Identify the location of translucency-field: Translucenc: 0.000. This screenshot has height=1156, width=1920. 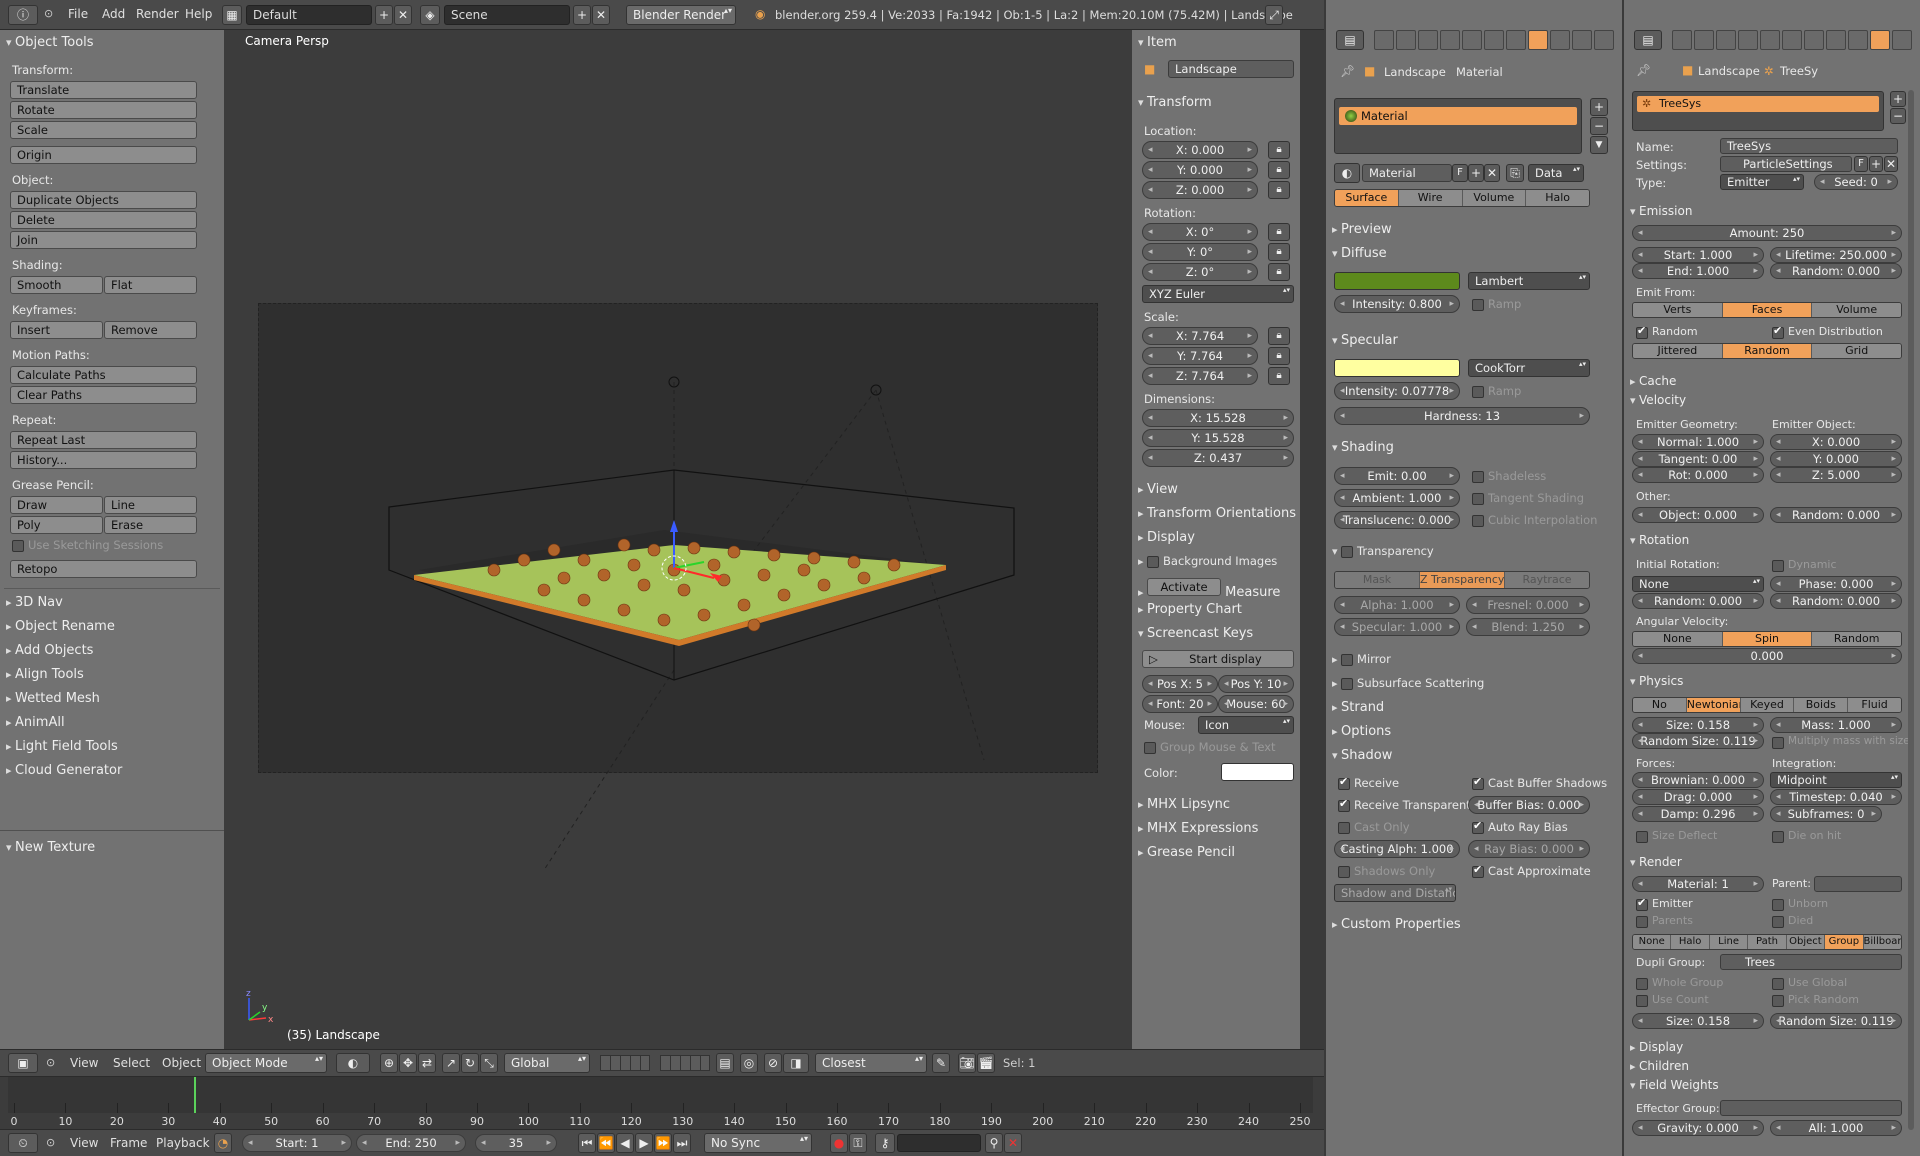
(1397, 520).